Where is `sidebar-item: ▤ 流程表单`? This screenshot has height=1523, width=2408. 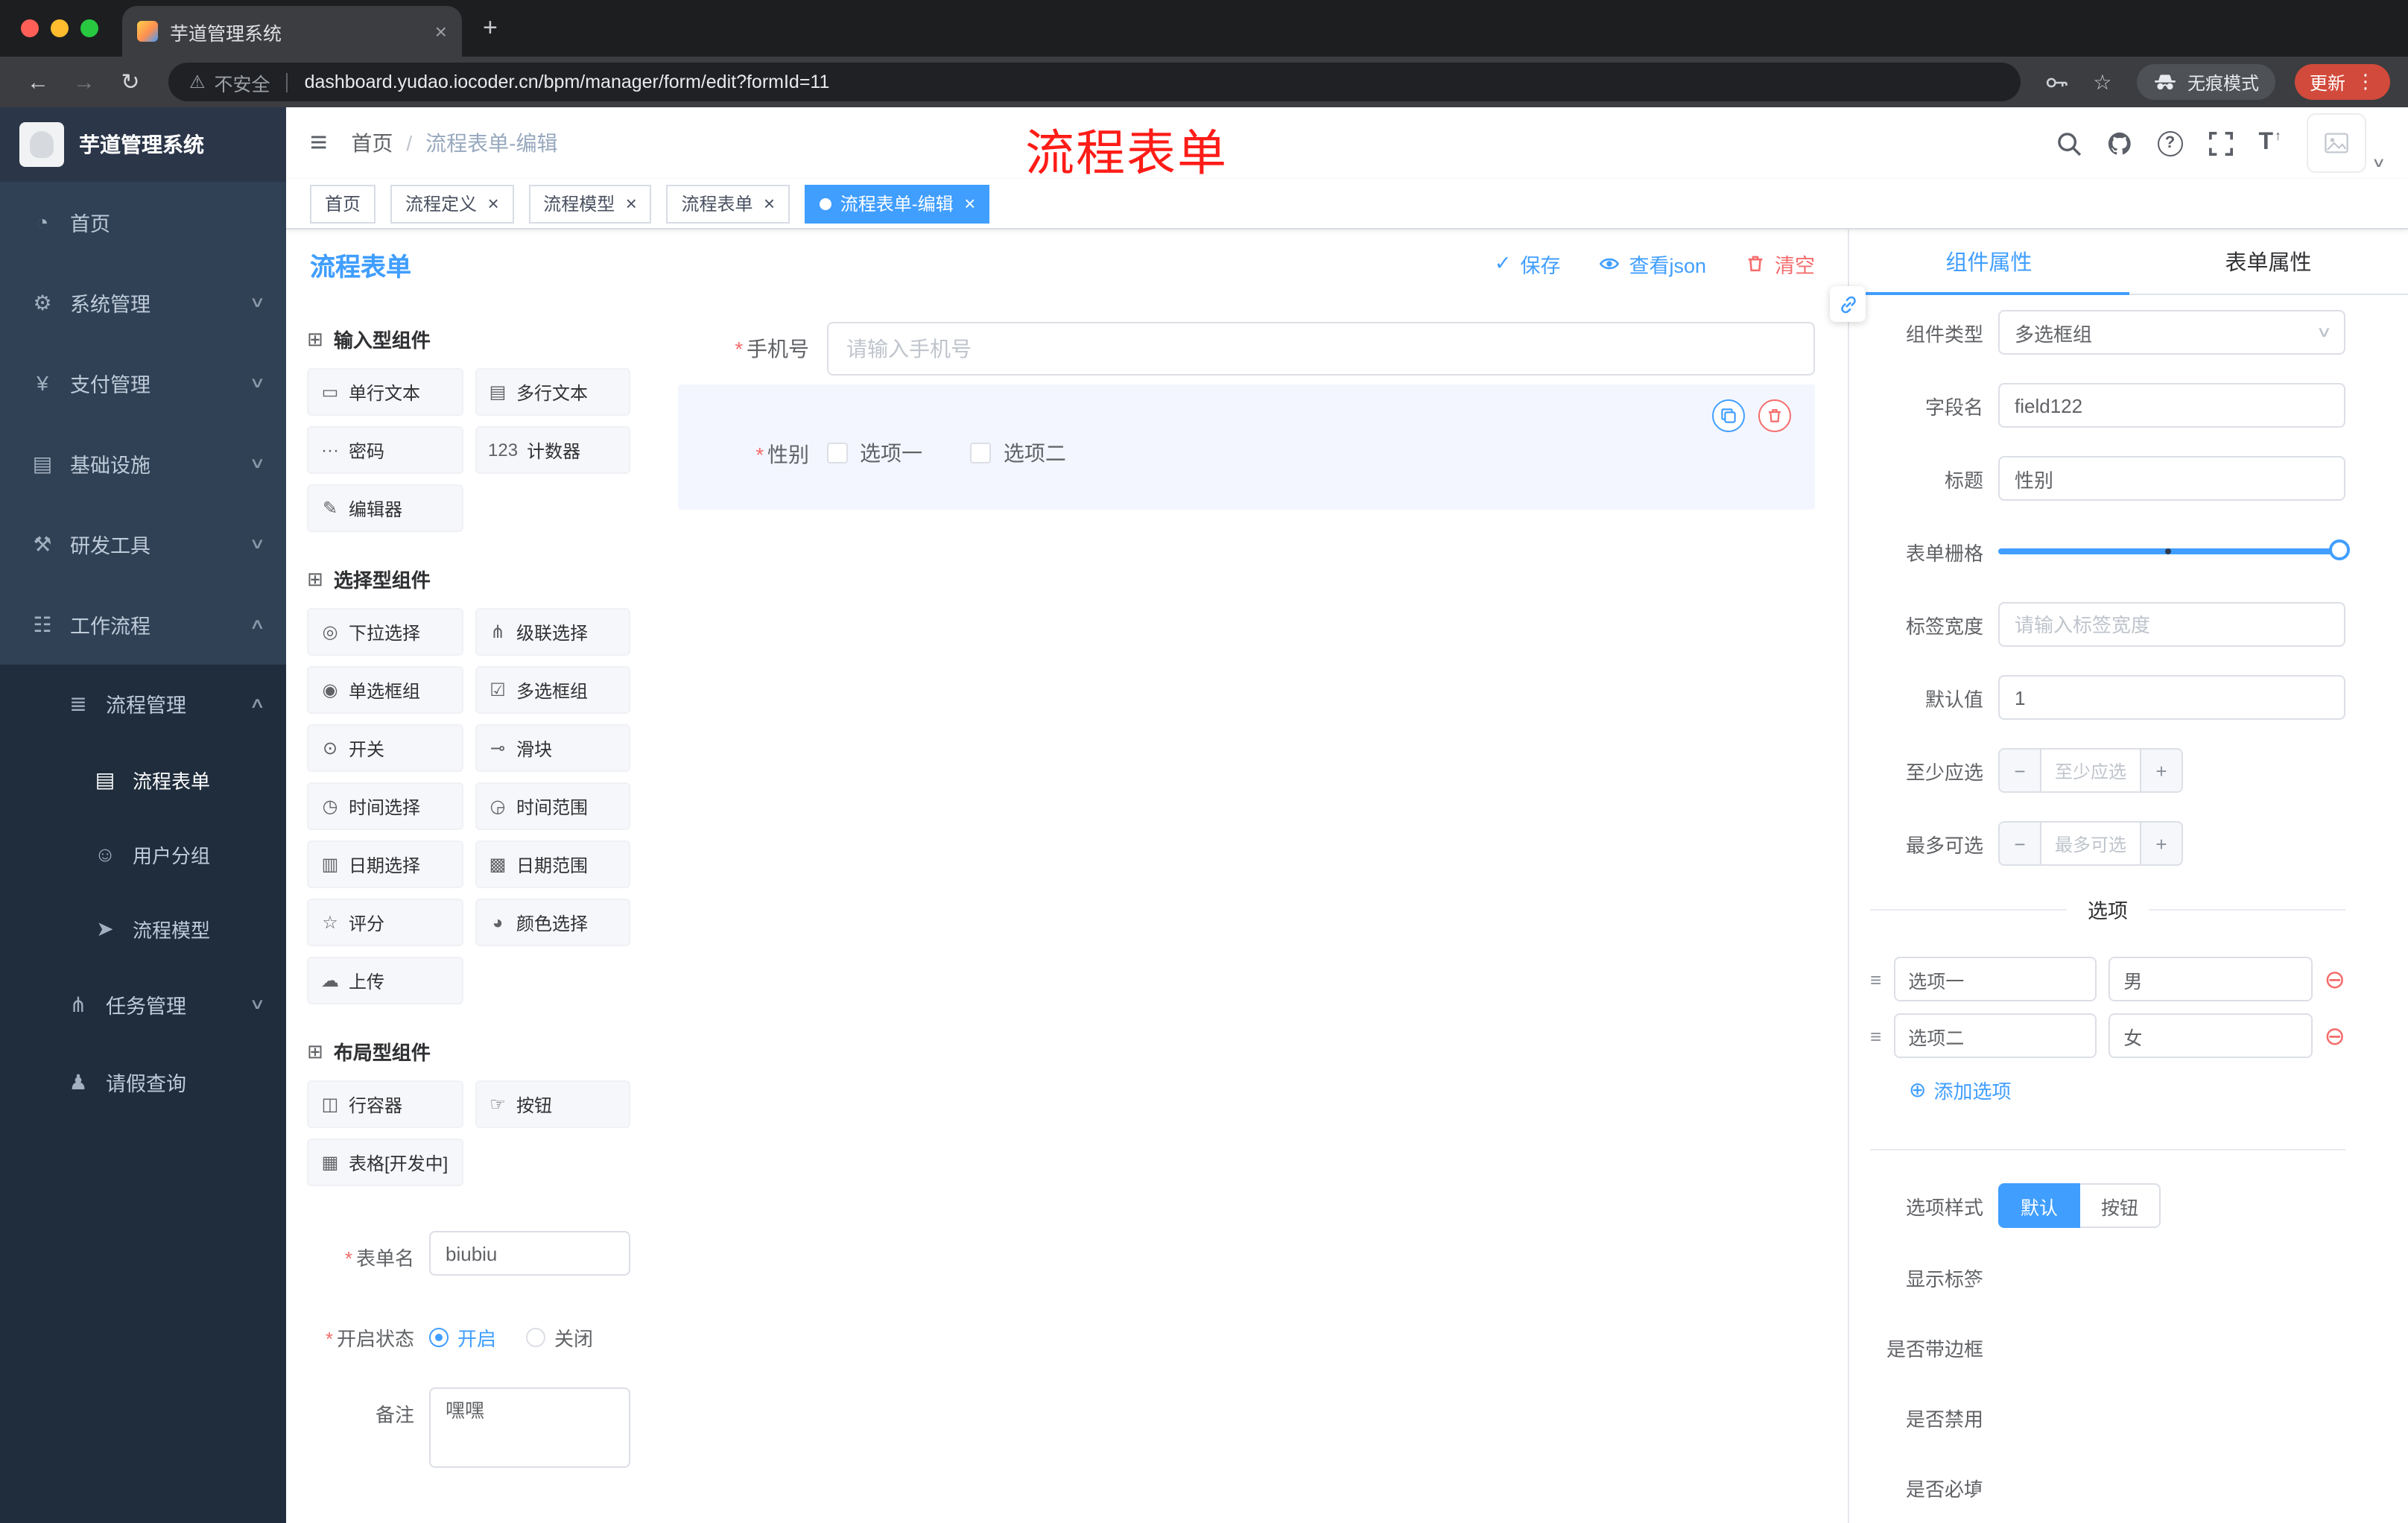
sidebar-item: ▤ 流程表单 is located at coordinates (143, 779).